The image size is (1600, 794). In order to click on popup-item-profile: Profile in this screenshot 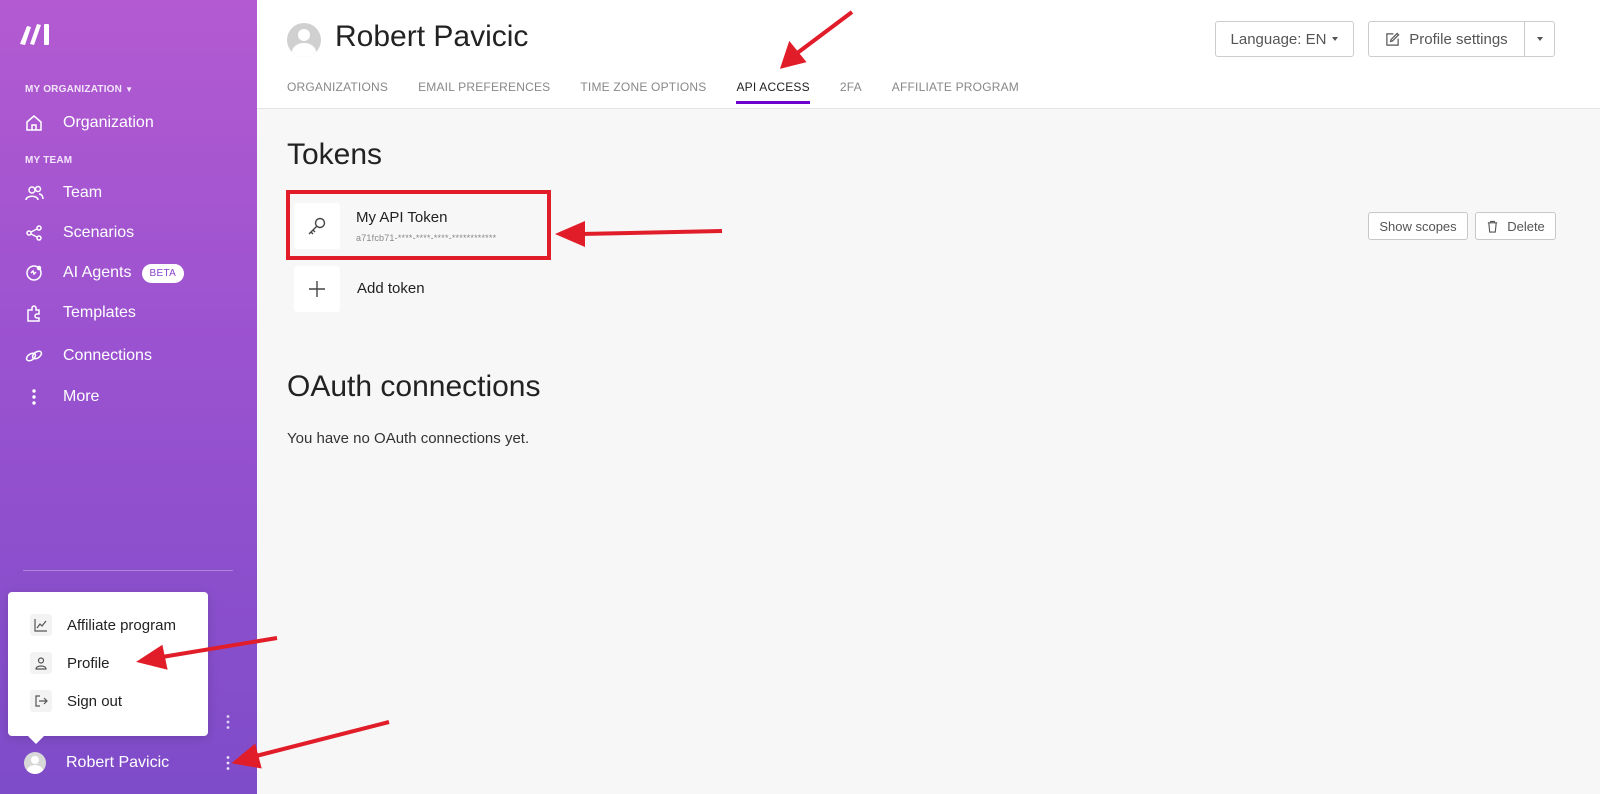, I will do `click(70, 663)`.